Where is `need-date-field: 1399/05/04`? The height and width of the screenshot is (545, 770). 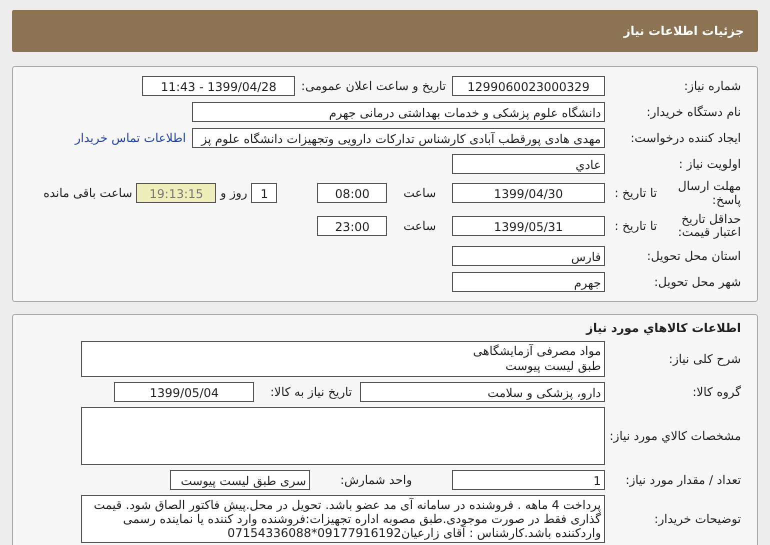
need-date-field: 1399/05/04 is located at coordinates (184, 392).